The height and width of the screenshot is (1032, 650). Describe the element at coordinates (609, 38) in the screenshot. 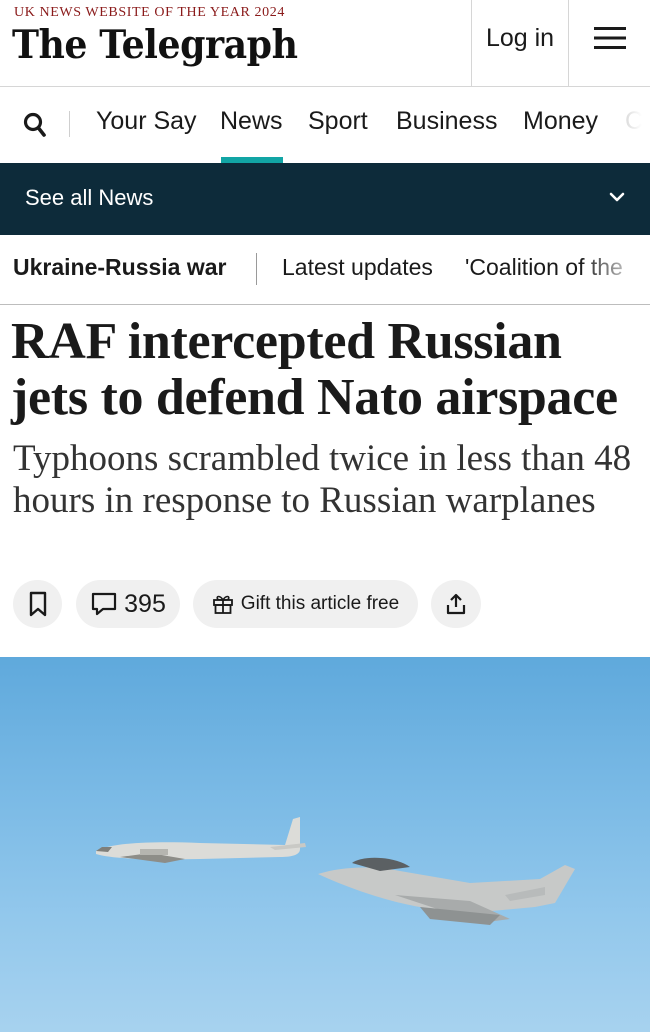

I see `hamburger-menu-icon` at that location.